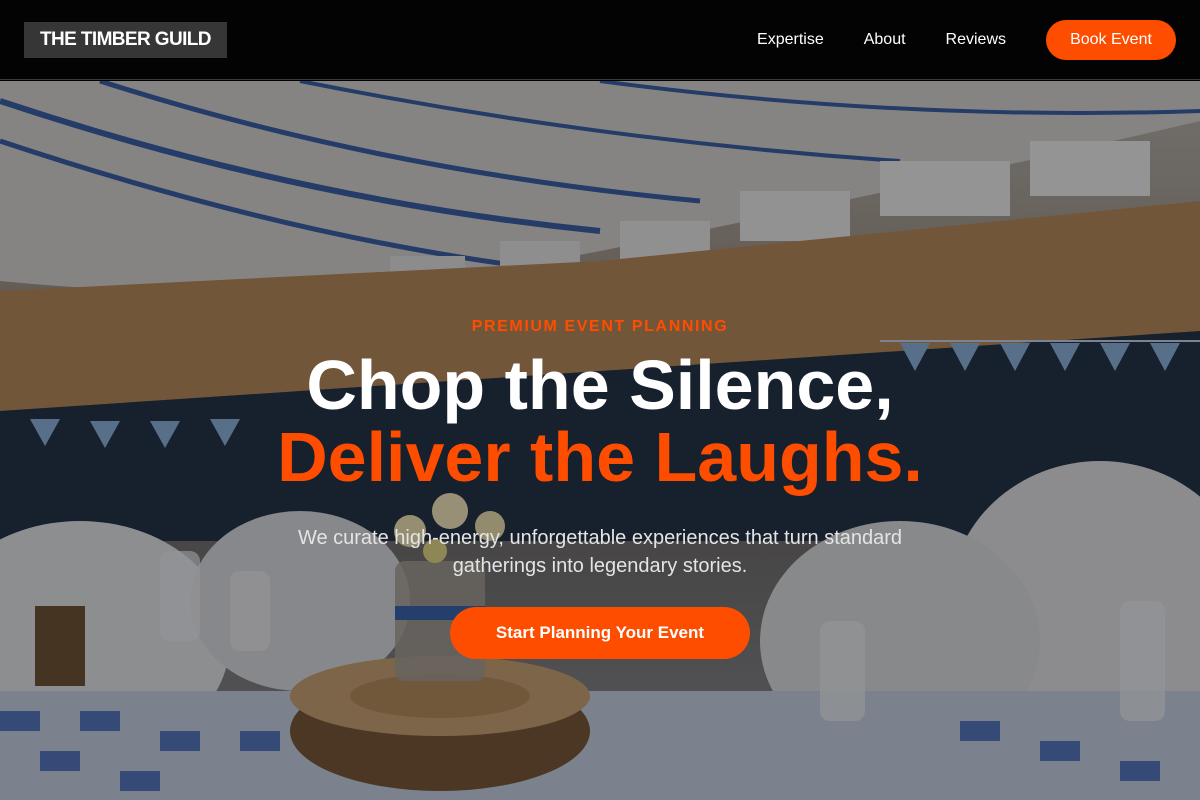  What do you see at coordinates (600, 457) in the screenshot?
I see `hero-headline-line2: Deliver the Laughs.` at bounding box center [600, 457].